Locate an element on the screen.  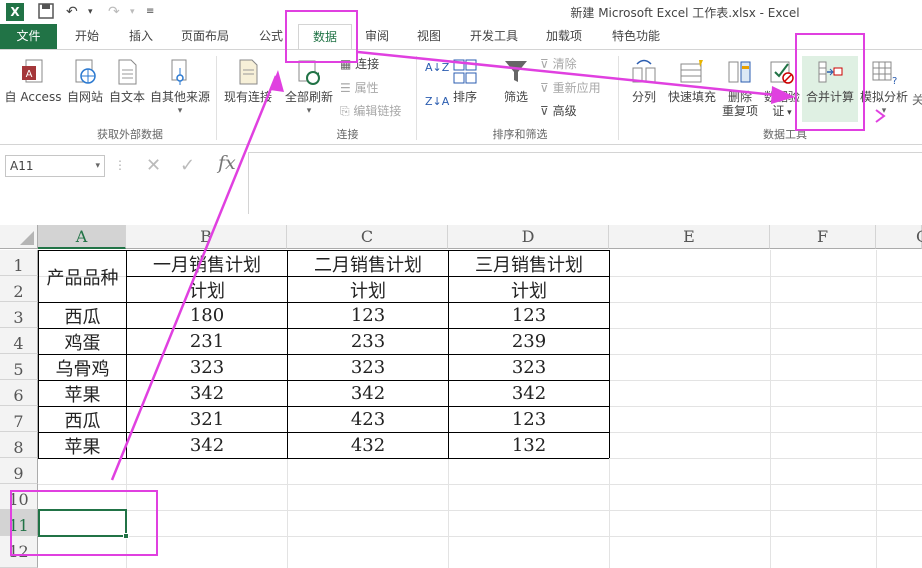
cell-d2-subheader: 计划 is located at coordinates (529, 289).